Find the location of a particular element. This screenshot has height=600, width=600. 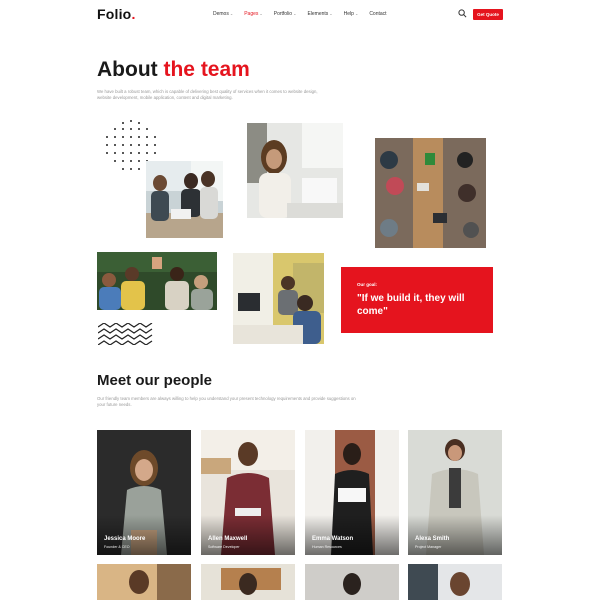

woman-laptop-photo is located at coordinates (295, 170).